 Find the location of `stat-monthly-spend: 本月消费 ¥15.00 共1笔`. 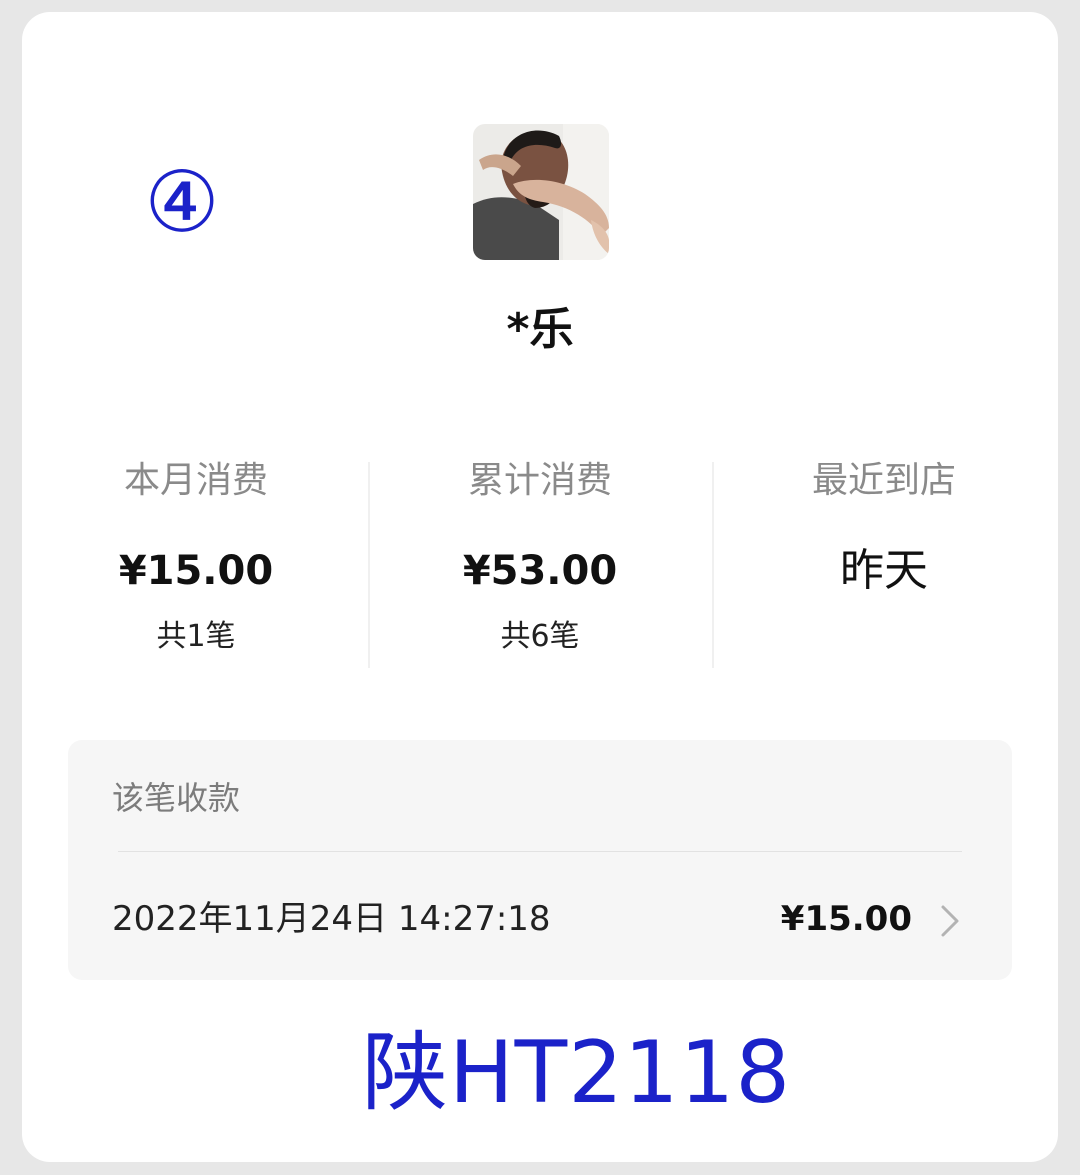

stat-monthly-spend: 本月消费 ¥15.00 共1笔 is located at coordinates (196, 557).